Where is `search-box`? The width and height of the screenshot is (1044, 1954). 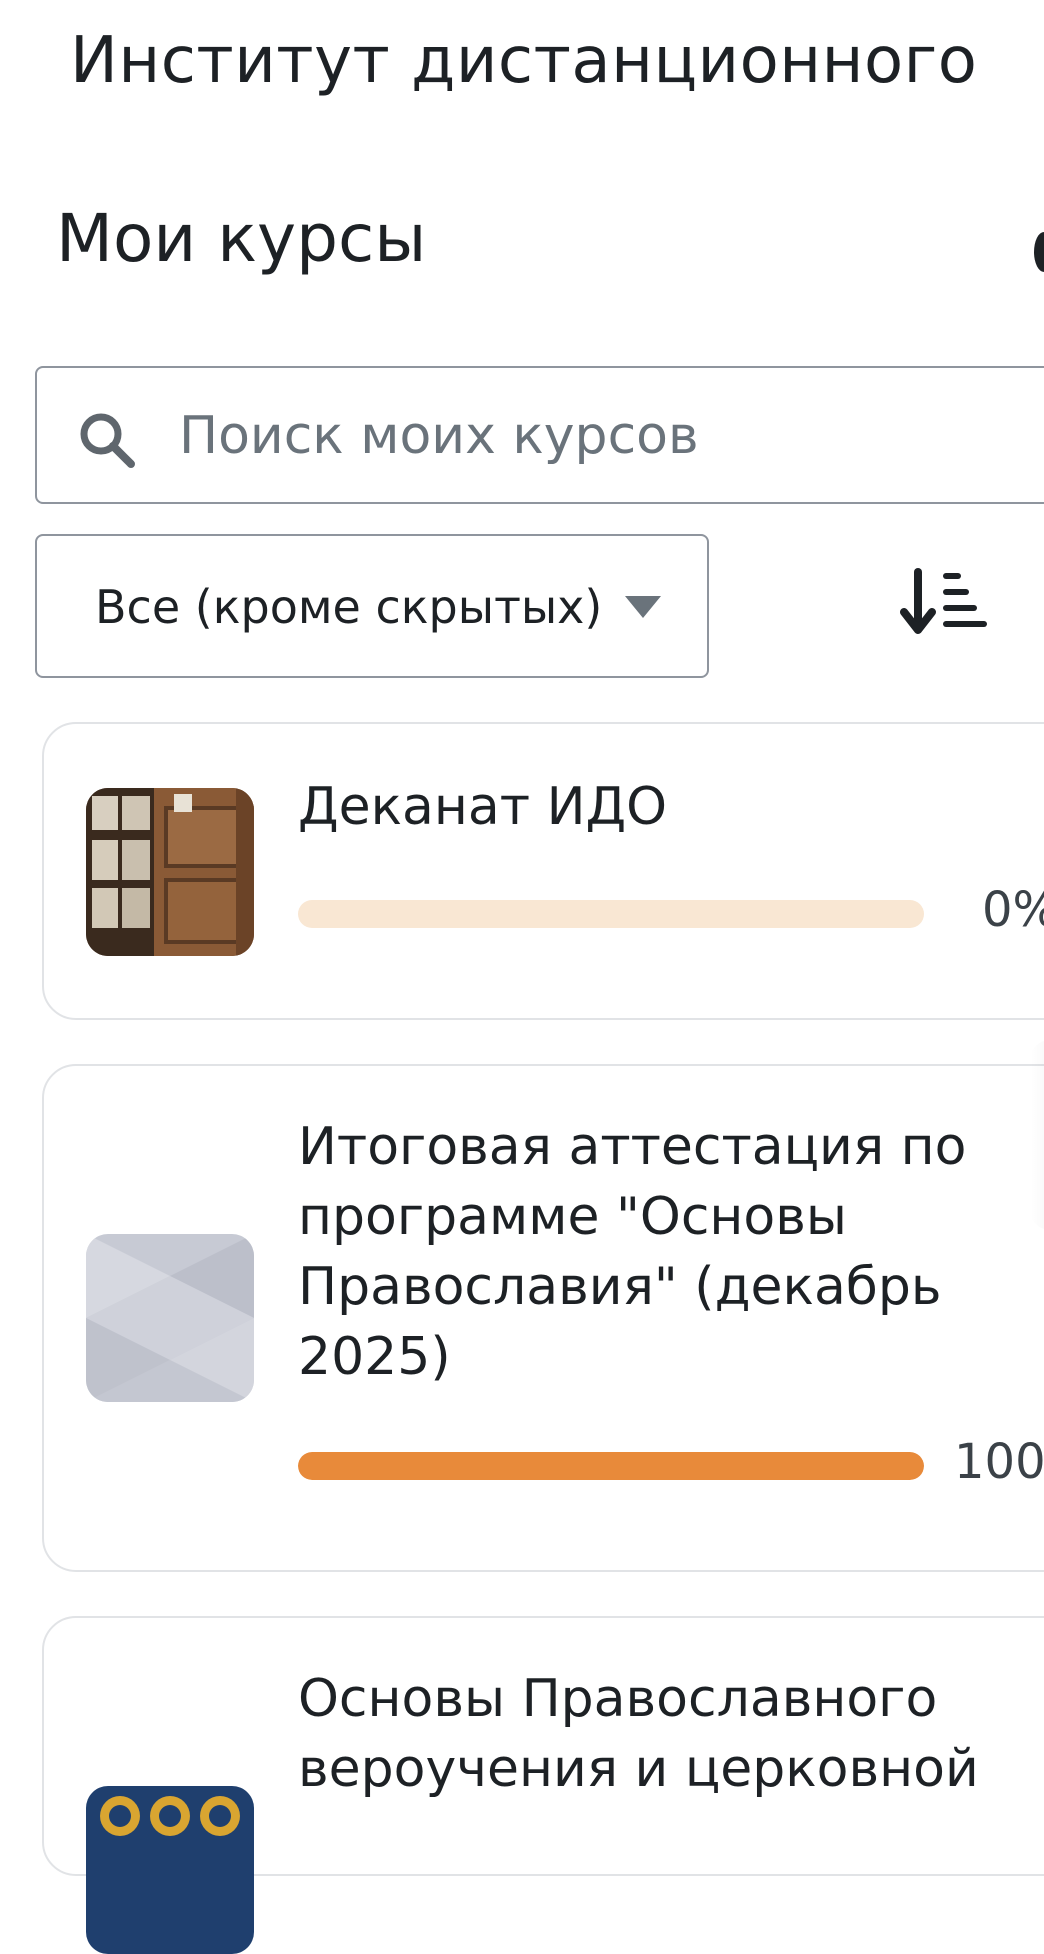 search-box is located at coordinates (539, 435).